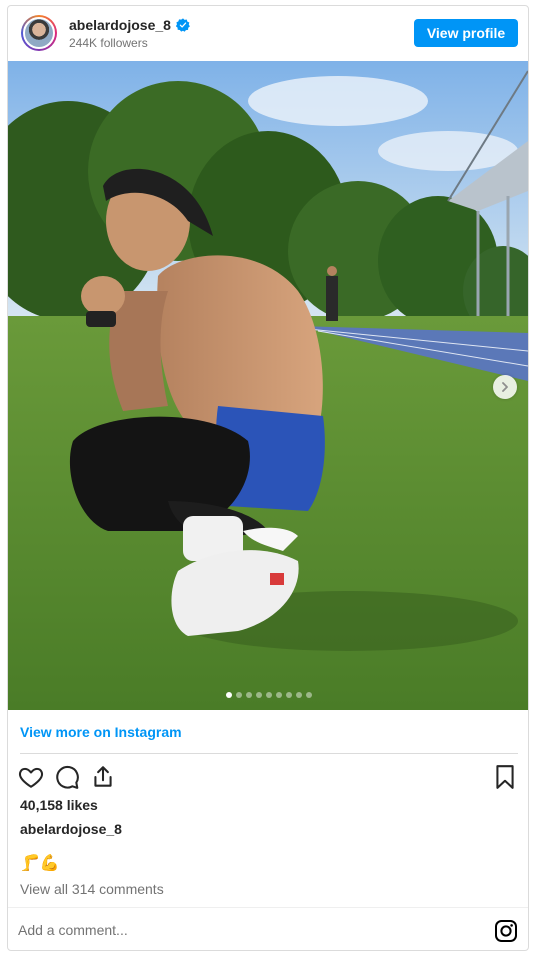  I want to click on comment-input, so click(228, 930).